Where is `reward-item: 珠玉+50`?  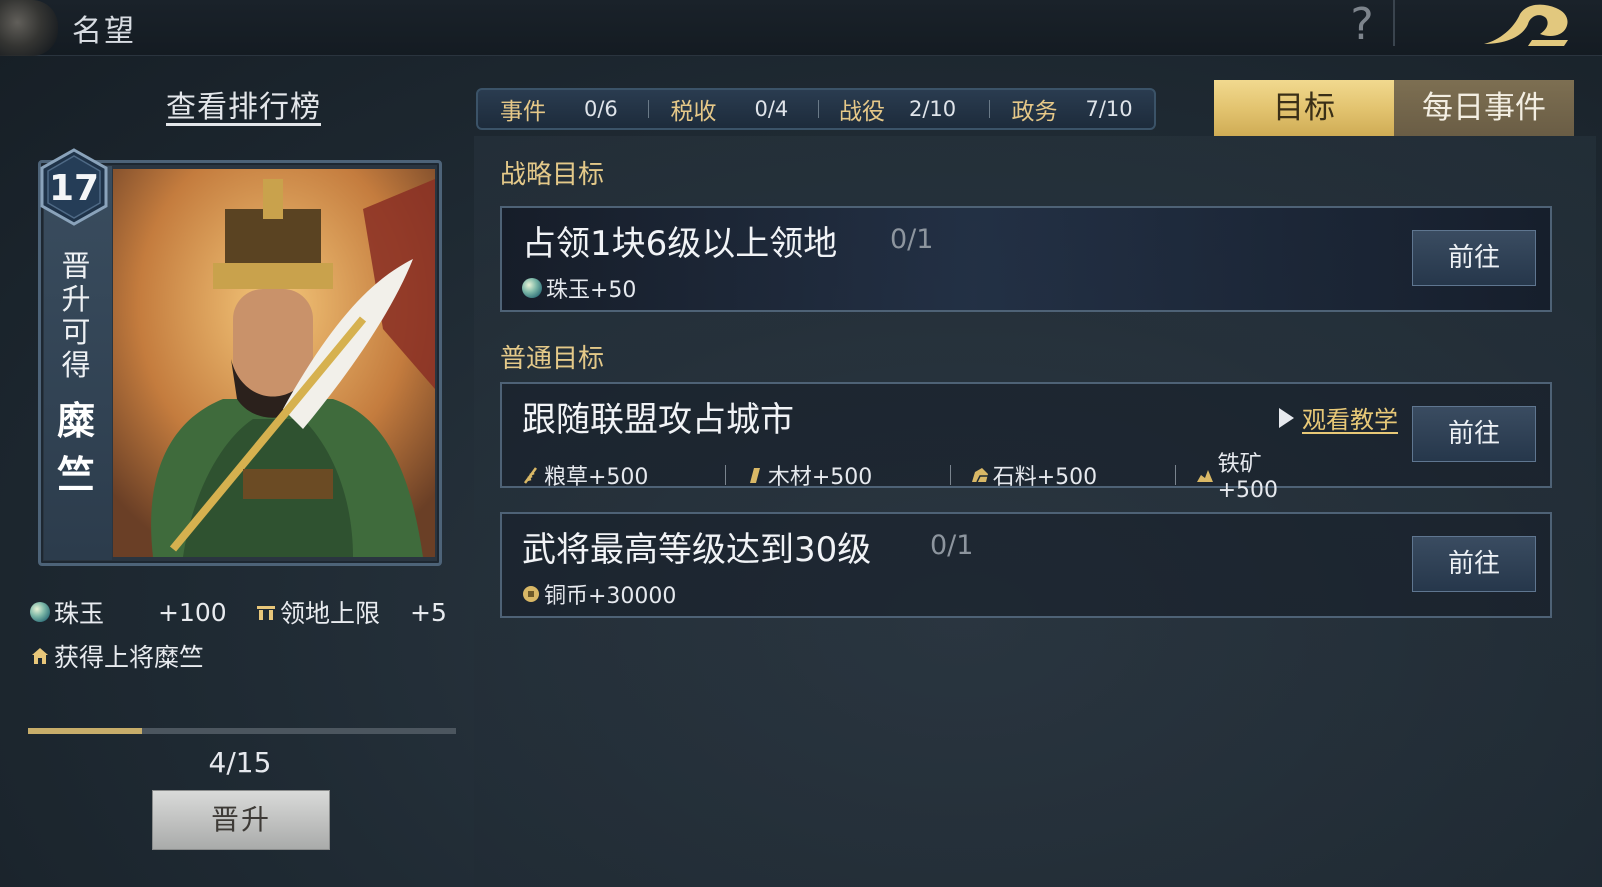
reward-item: 珠玉+50 is located at coordinates (579, 288).